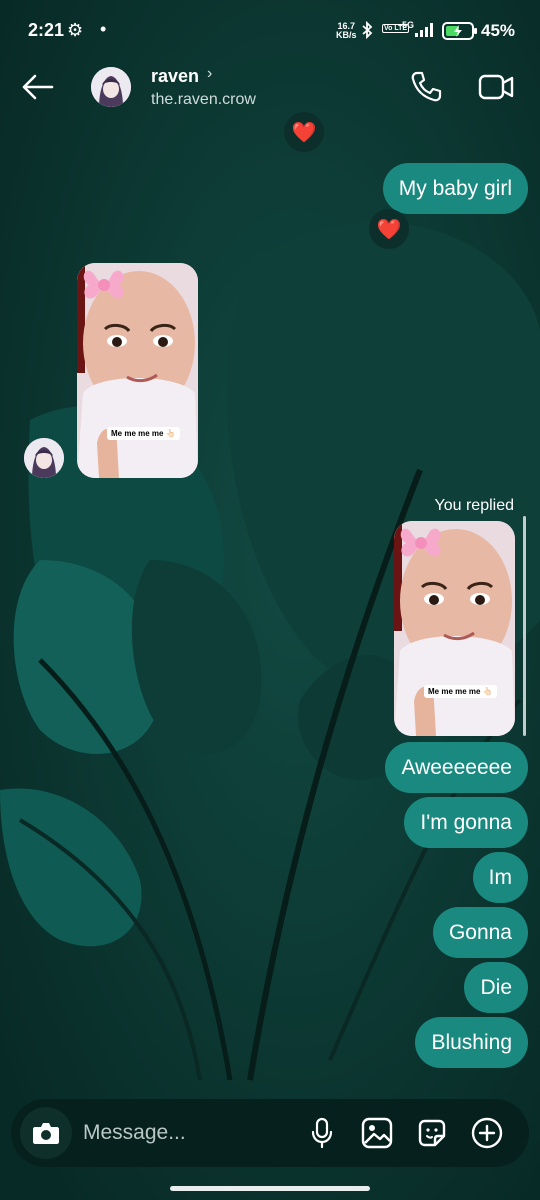 The width and height of the screenshot is (540, 1200). I want to click on chevron-right-icon: ›, so click(209, 74).